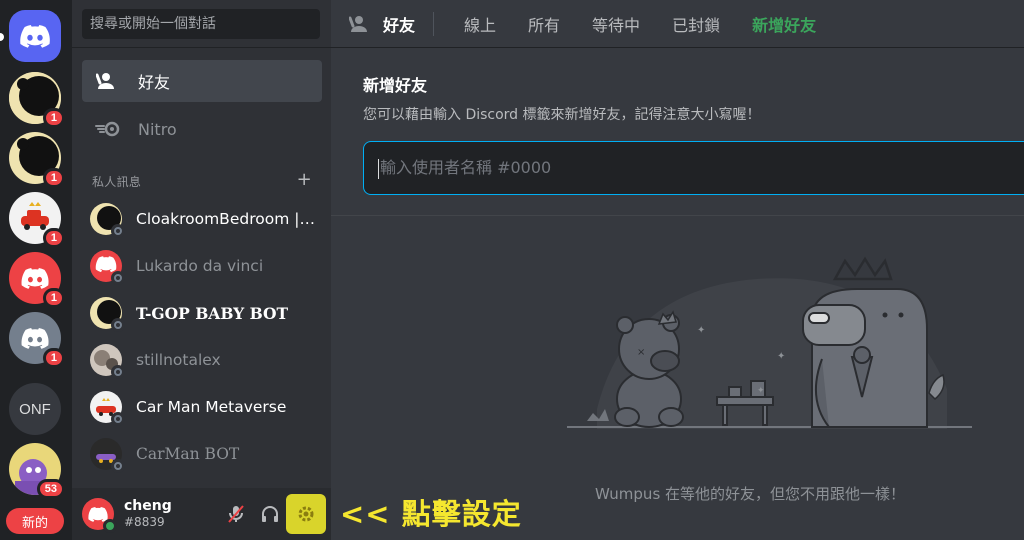  Describe the element at coordinates (616, 24) in the screenshot. I see `tab-pending: 等待中` at that location.